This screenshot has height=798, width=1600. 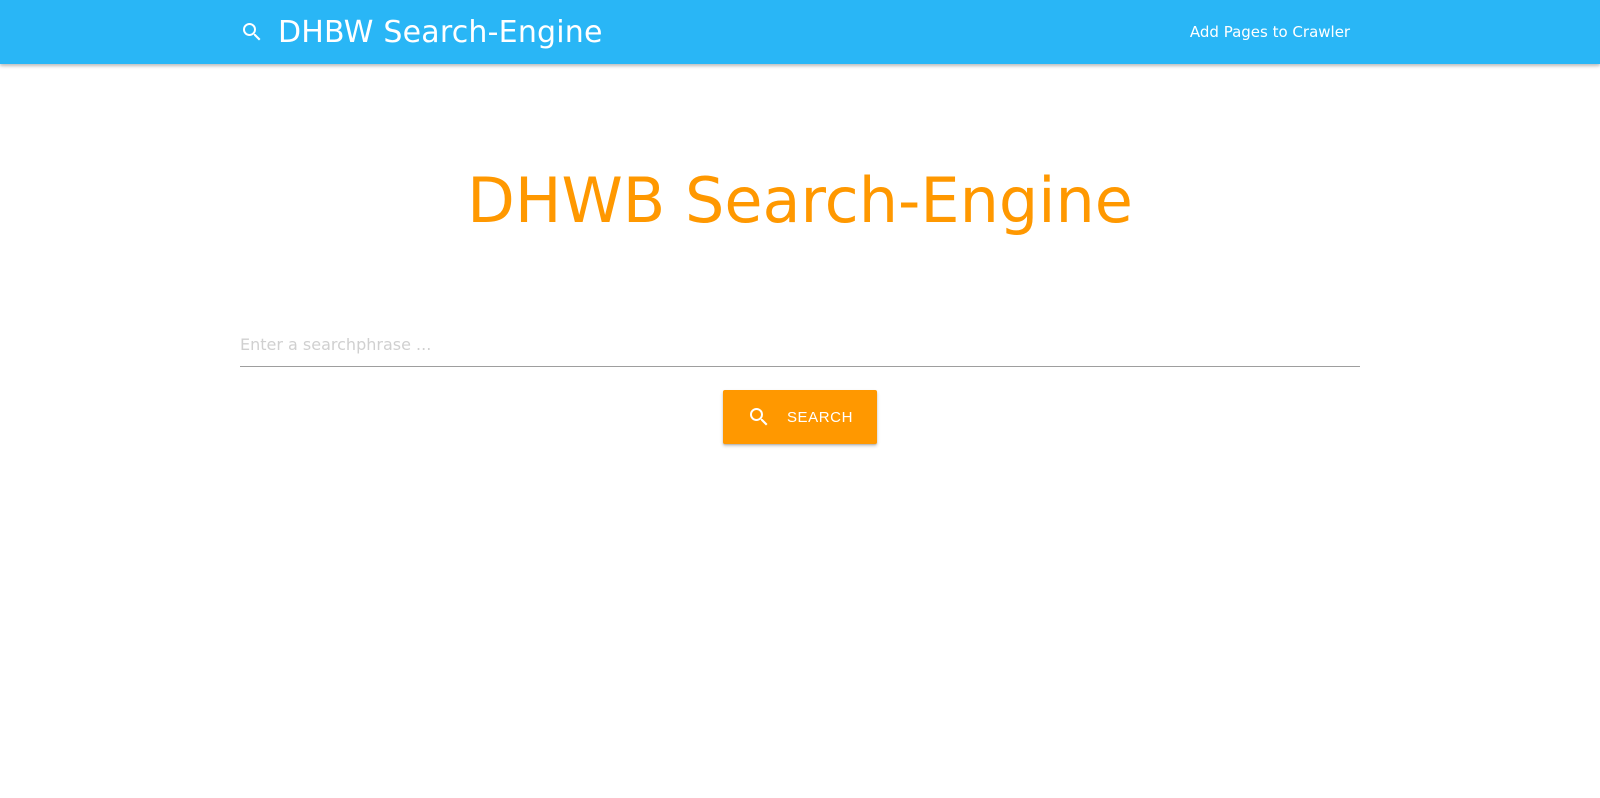 I want to click on brand-logo-link: DHBW Search-Engine, so click(x=421, y=32).